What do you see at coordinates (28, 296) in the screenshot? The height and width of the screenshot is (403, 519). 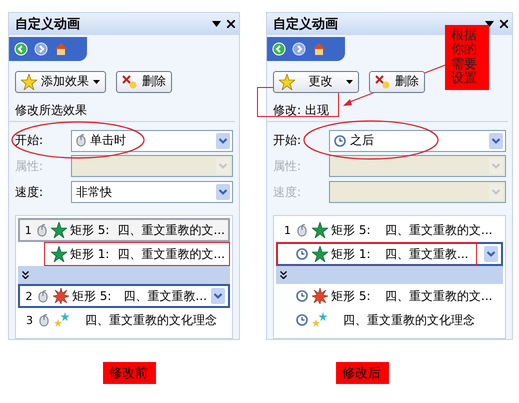 I see `order-number: 2` at bounding box center [28, 296].